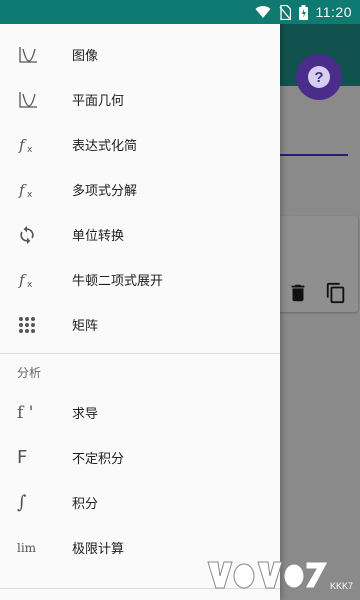 This screenshot has width=360, height=600. What do you see at coordinates (140, 144) in the screenshot?
I see `drawer-item-simplify: fx 表达式化简` at bounding box center [140, 144].